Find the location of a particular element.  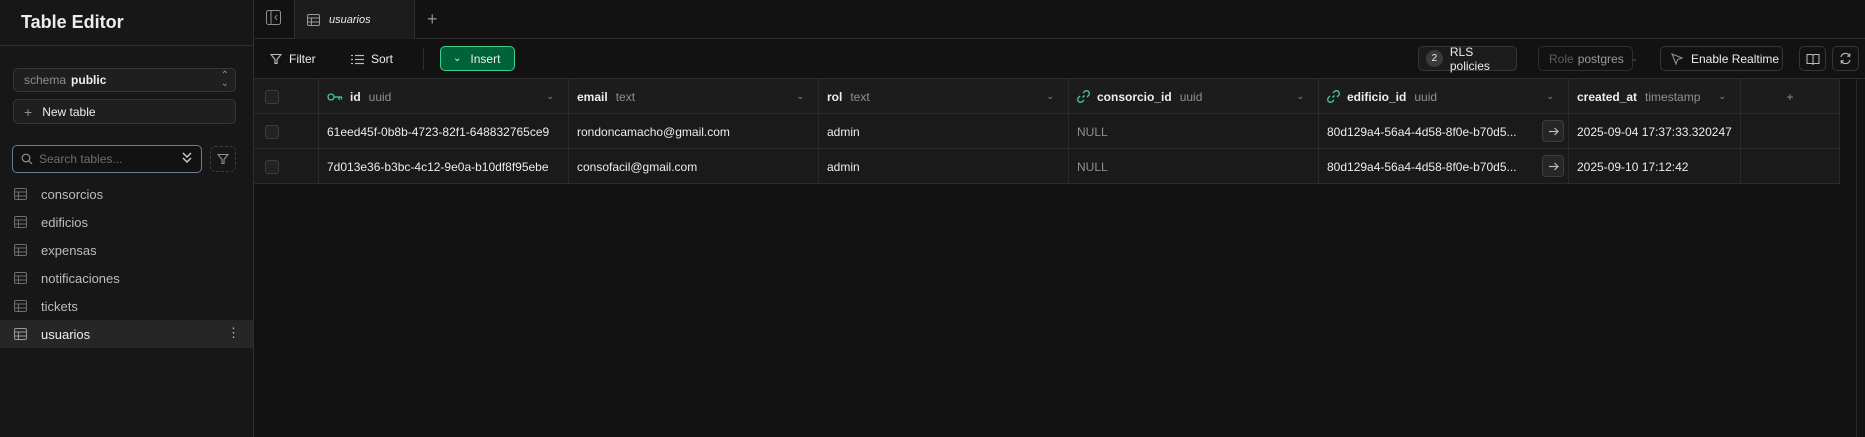

role-select: Role postgres ⌄ is located at coordinates (1588, 58).